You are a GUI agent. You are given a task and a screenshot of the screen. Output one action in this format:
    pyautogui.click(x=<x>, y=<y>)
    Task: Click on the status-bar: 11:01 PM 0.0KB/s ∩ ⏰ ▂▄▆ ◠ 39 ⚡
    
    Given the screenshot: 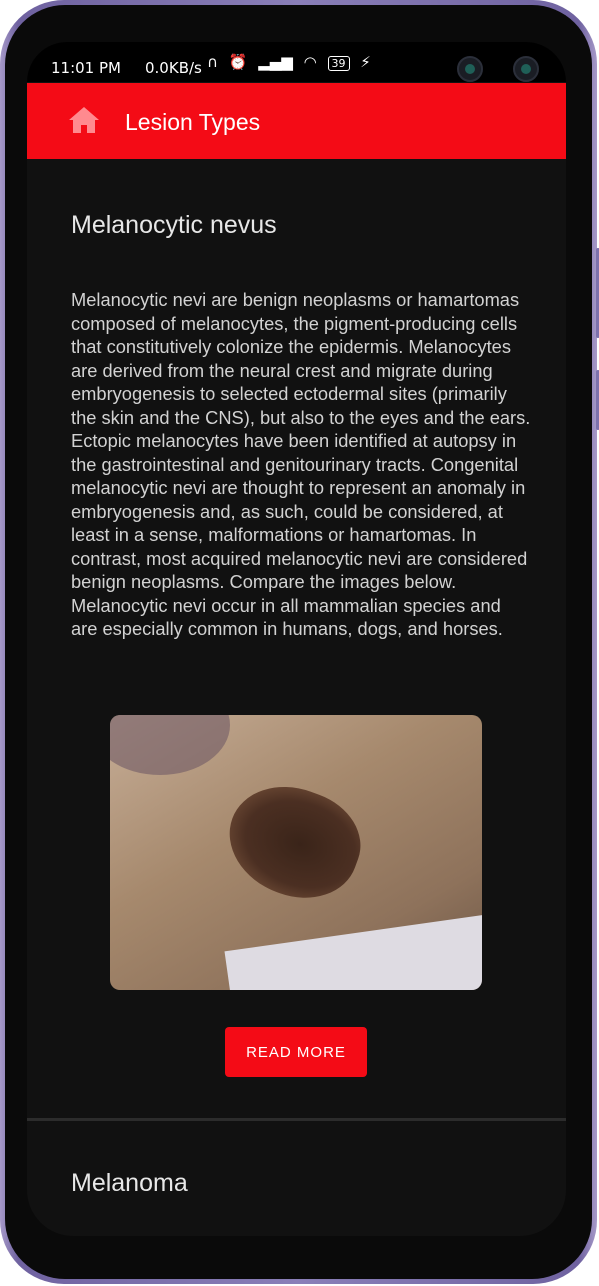 What is the action you would take?
    pyautogui.click(x=296, y=62)
    